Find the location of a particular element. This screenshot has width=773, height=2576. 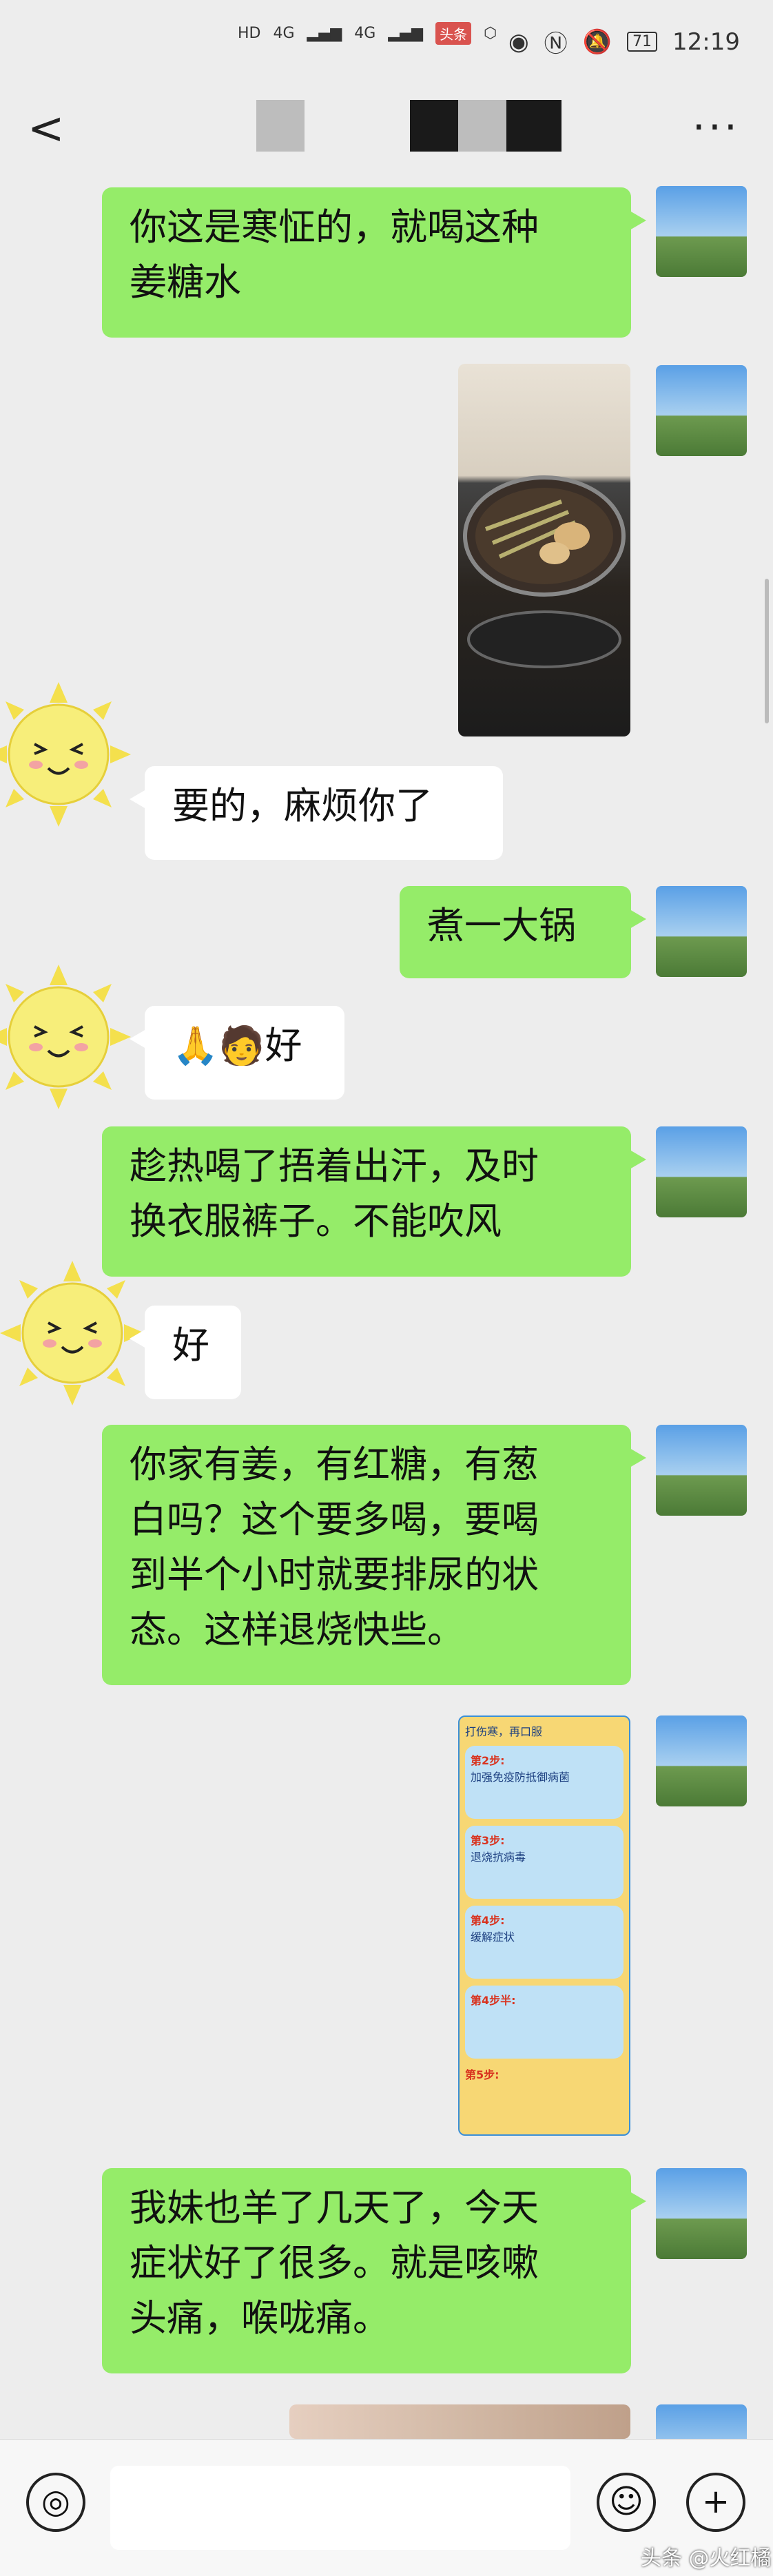

hd-indicator: HD is located at coordinates (249, 33).